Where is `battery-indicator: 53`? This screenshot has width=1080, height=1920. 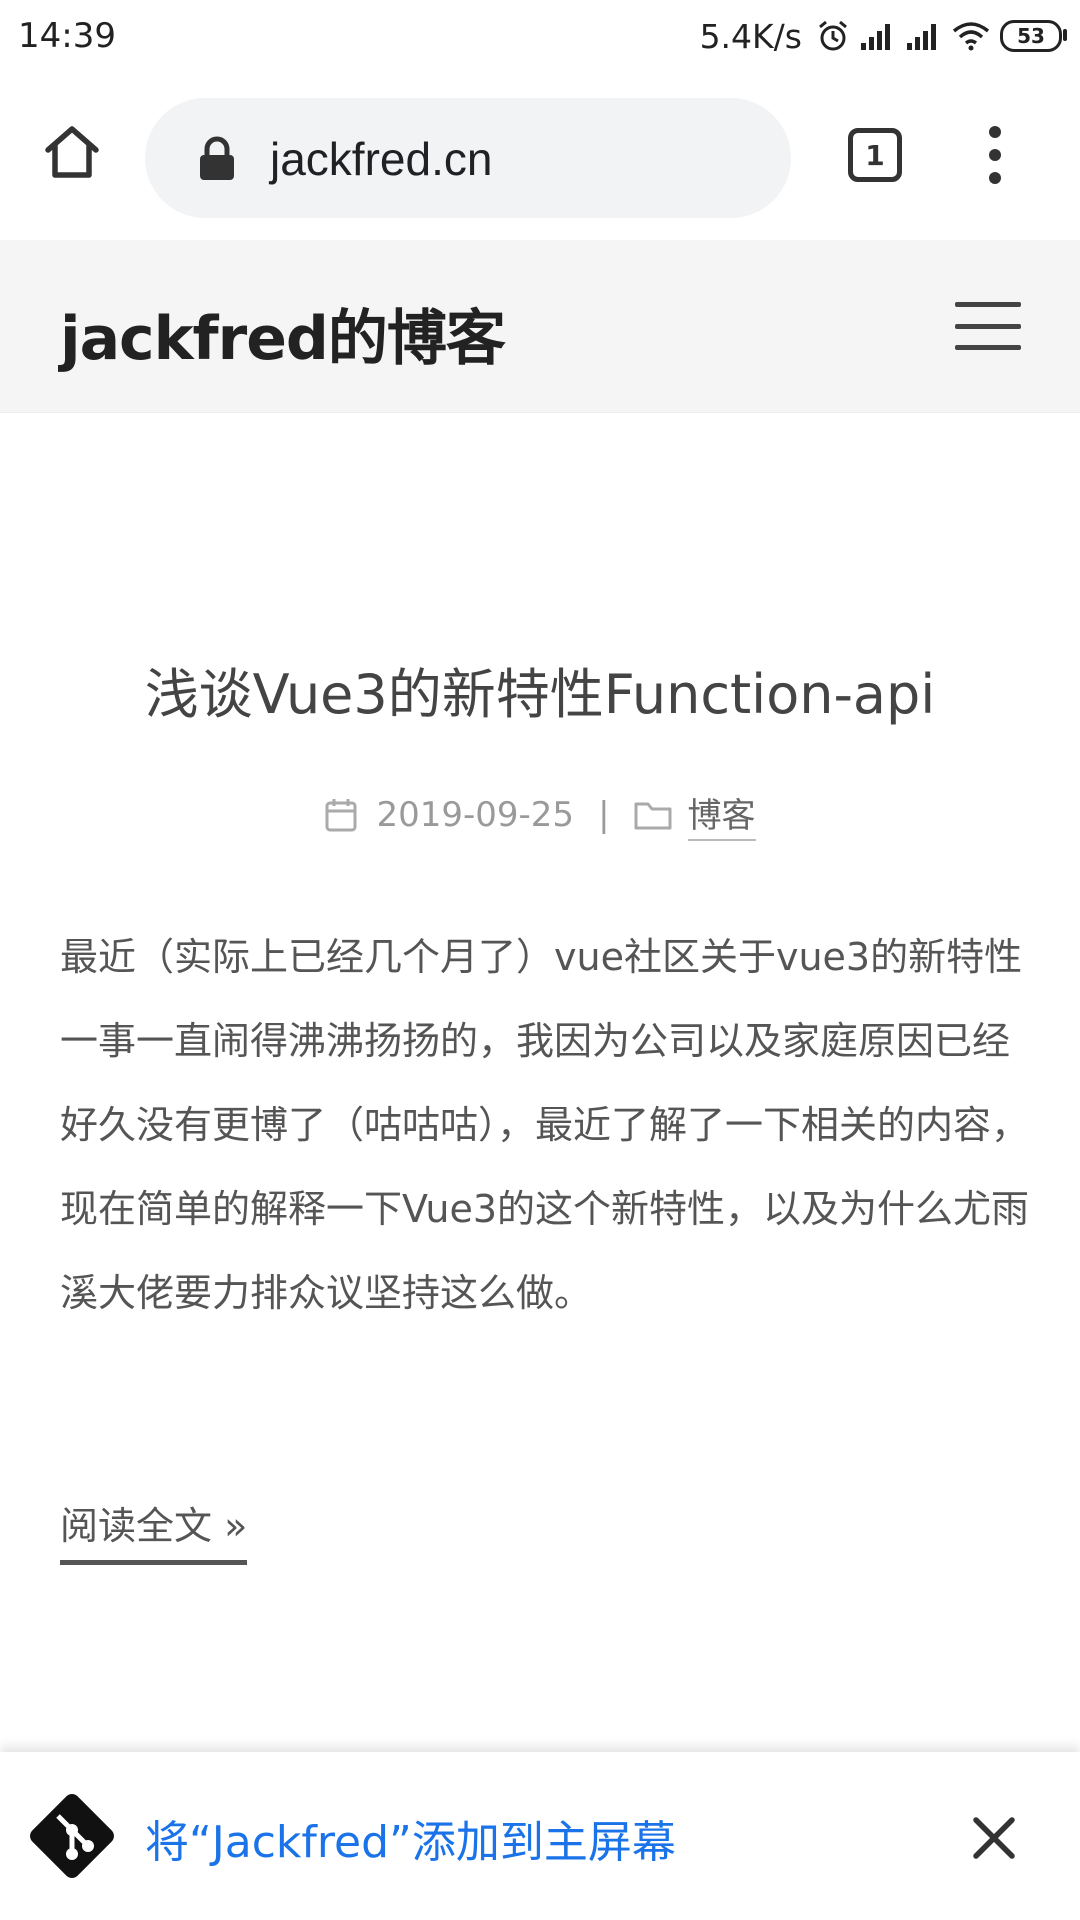 battery-indicator: 53 is located at coordinates (1033, 36).